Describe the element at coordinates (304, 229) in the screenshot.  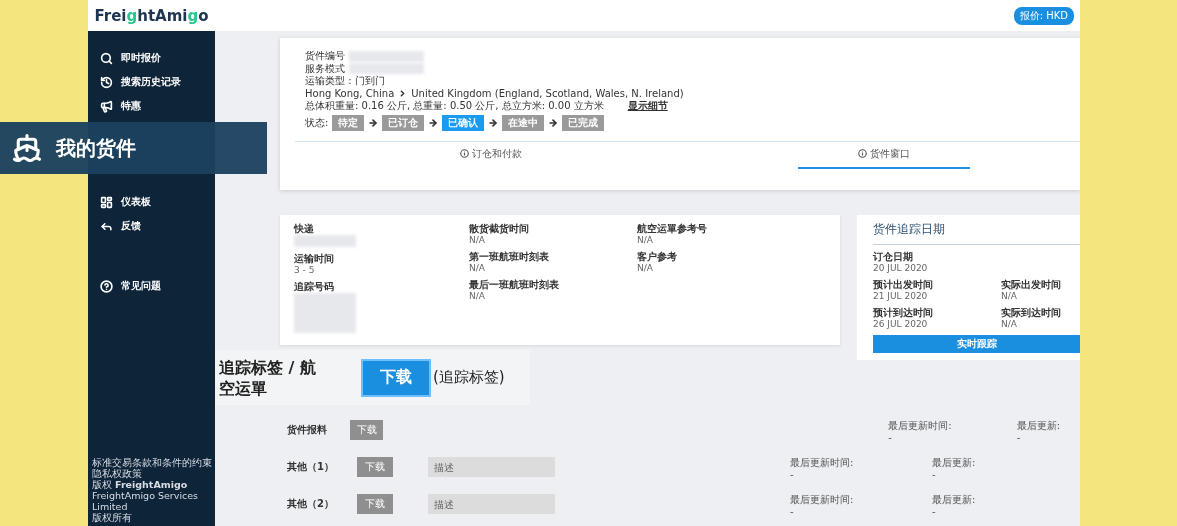
I see `detail-label: 快递` at that location.